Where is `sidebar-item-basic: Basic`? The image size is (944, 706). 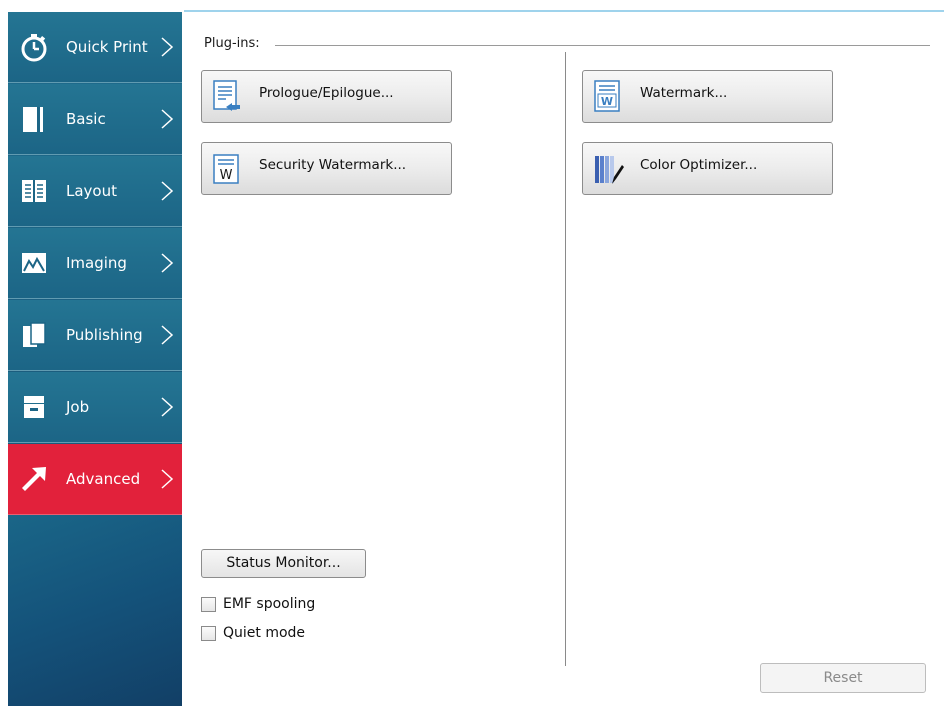 sidebar-item-basic: Basic is located at coordinates (95, 119).